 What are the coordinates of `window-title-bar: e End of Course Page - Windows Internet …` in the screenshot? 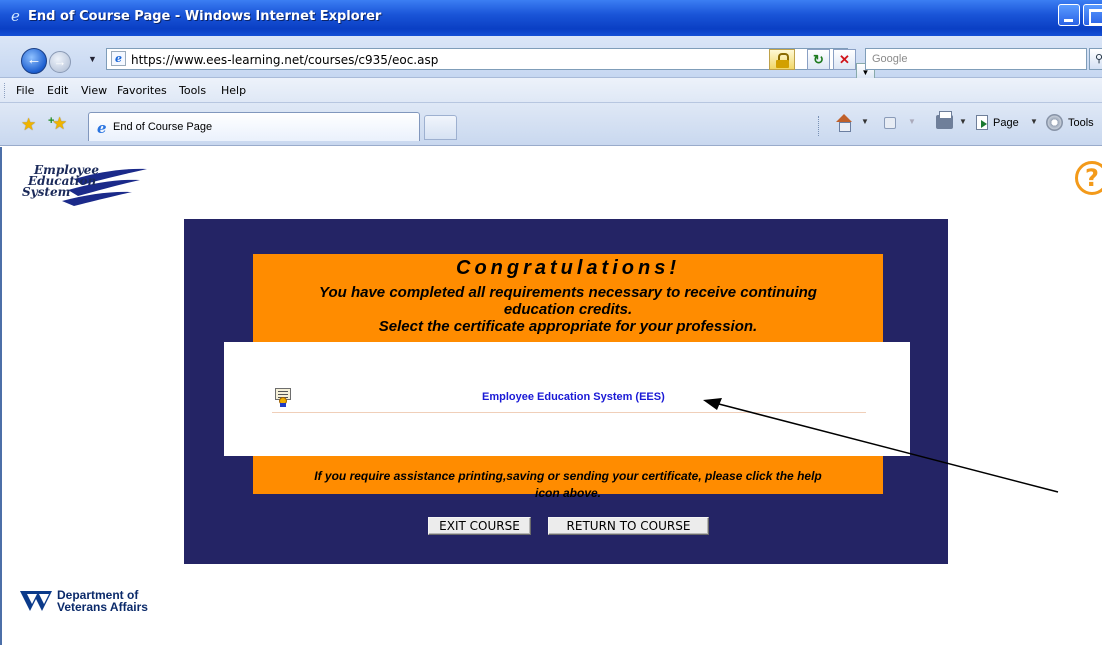 It's located at (551, 18).